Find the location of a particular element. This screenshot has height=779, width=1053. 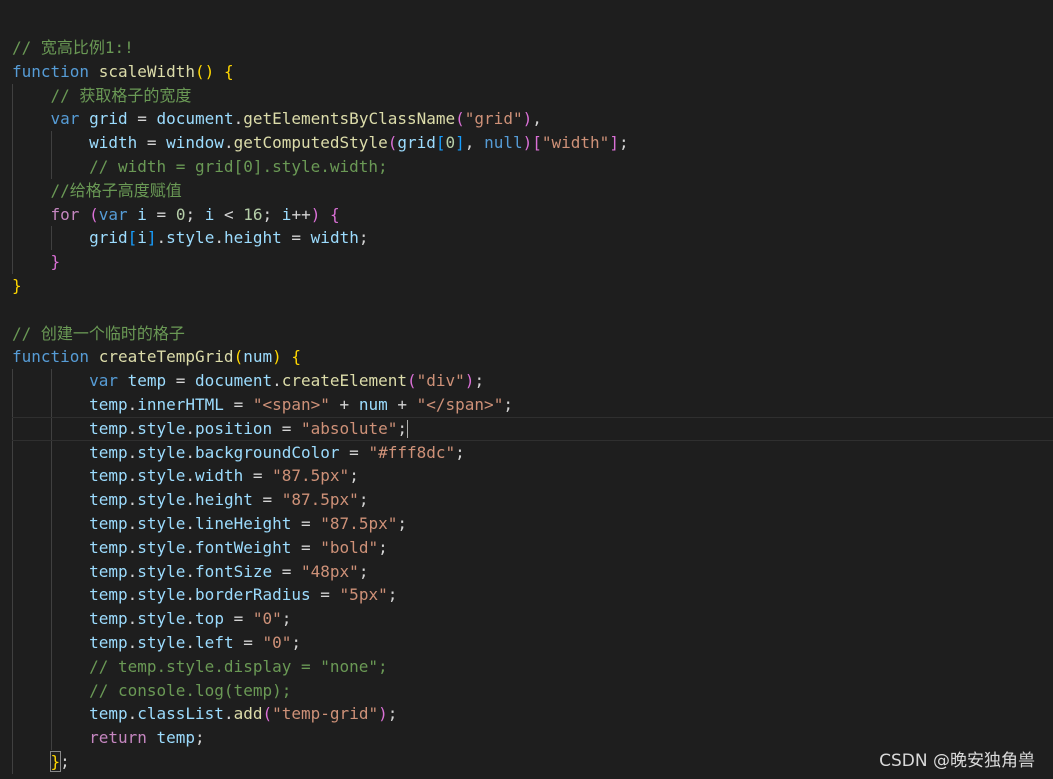

code-token-comment: // width = grid[0].style.width; is located at coordinates (238, 166).